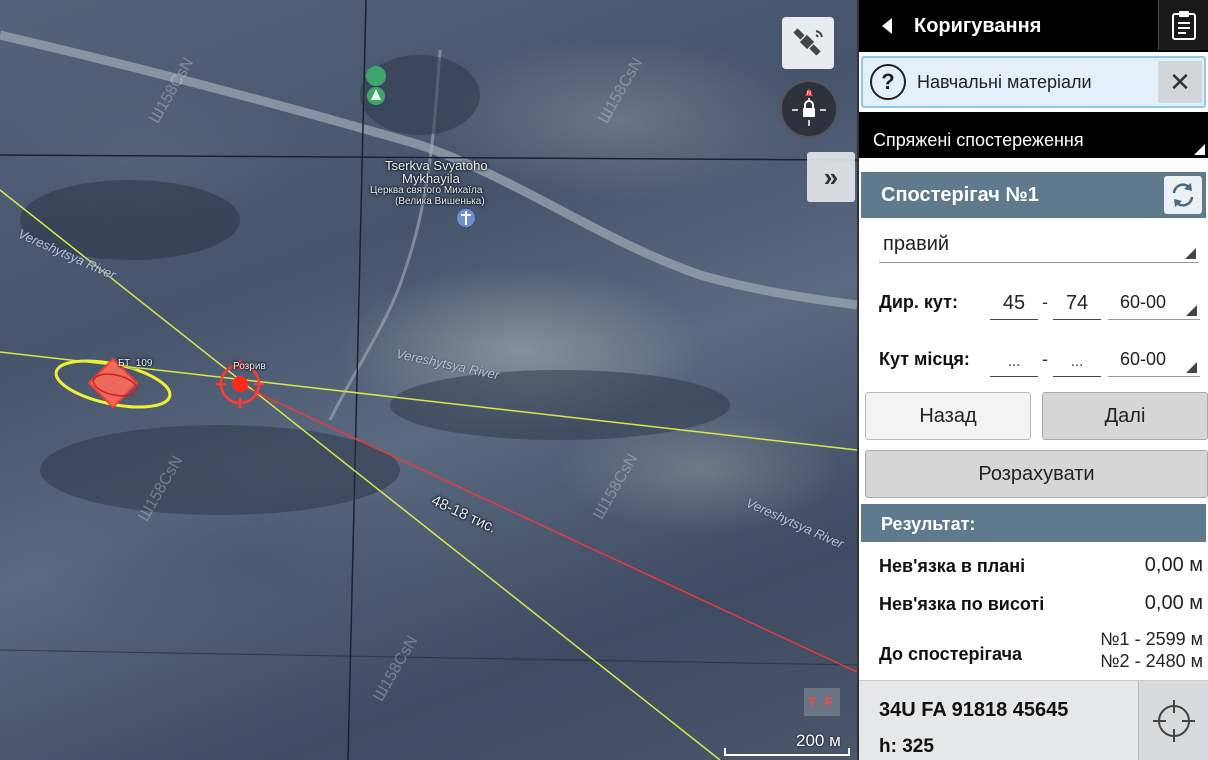  Describe the element at coordinates (906, 746) in the screenshot. I see `height-text: h: 325` at that location.